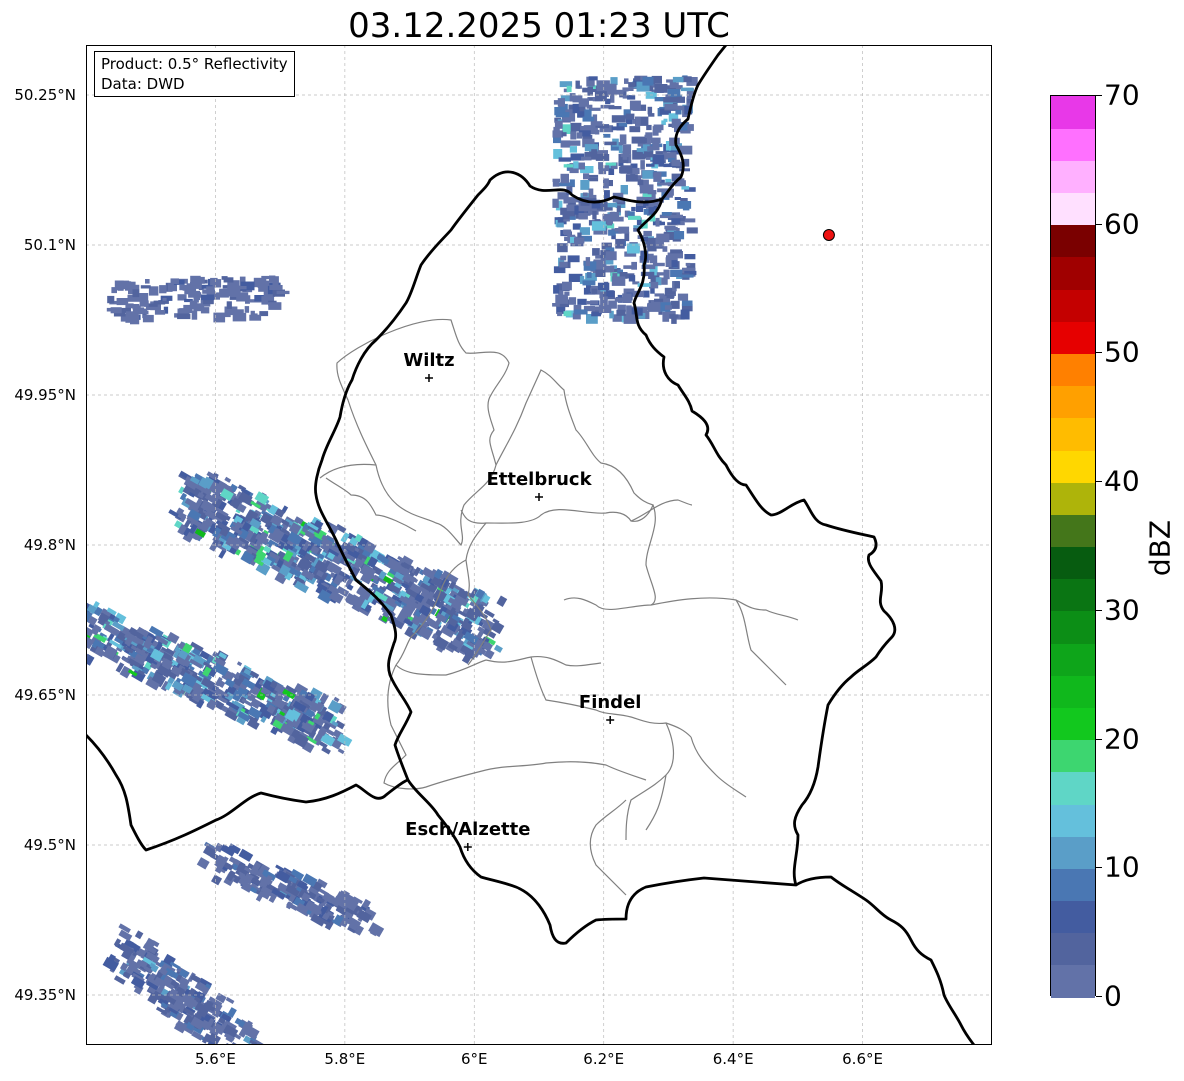 The image size is (1184, 1081). I want to click on germany-france-border, so click(247, 793).